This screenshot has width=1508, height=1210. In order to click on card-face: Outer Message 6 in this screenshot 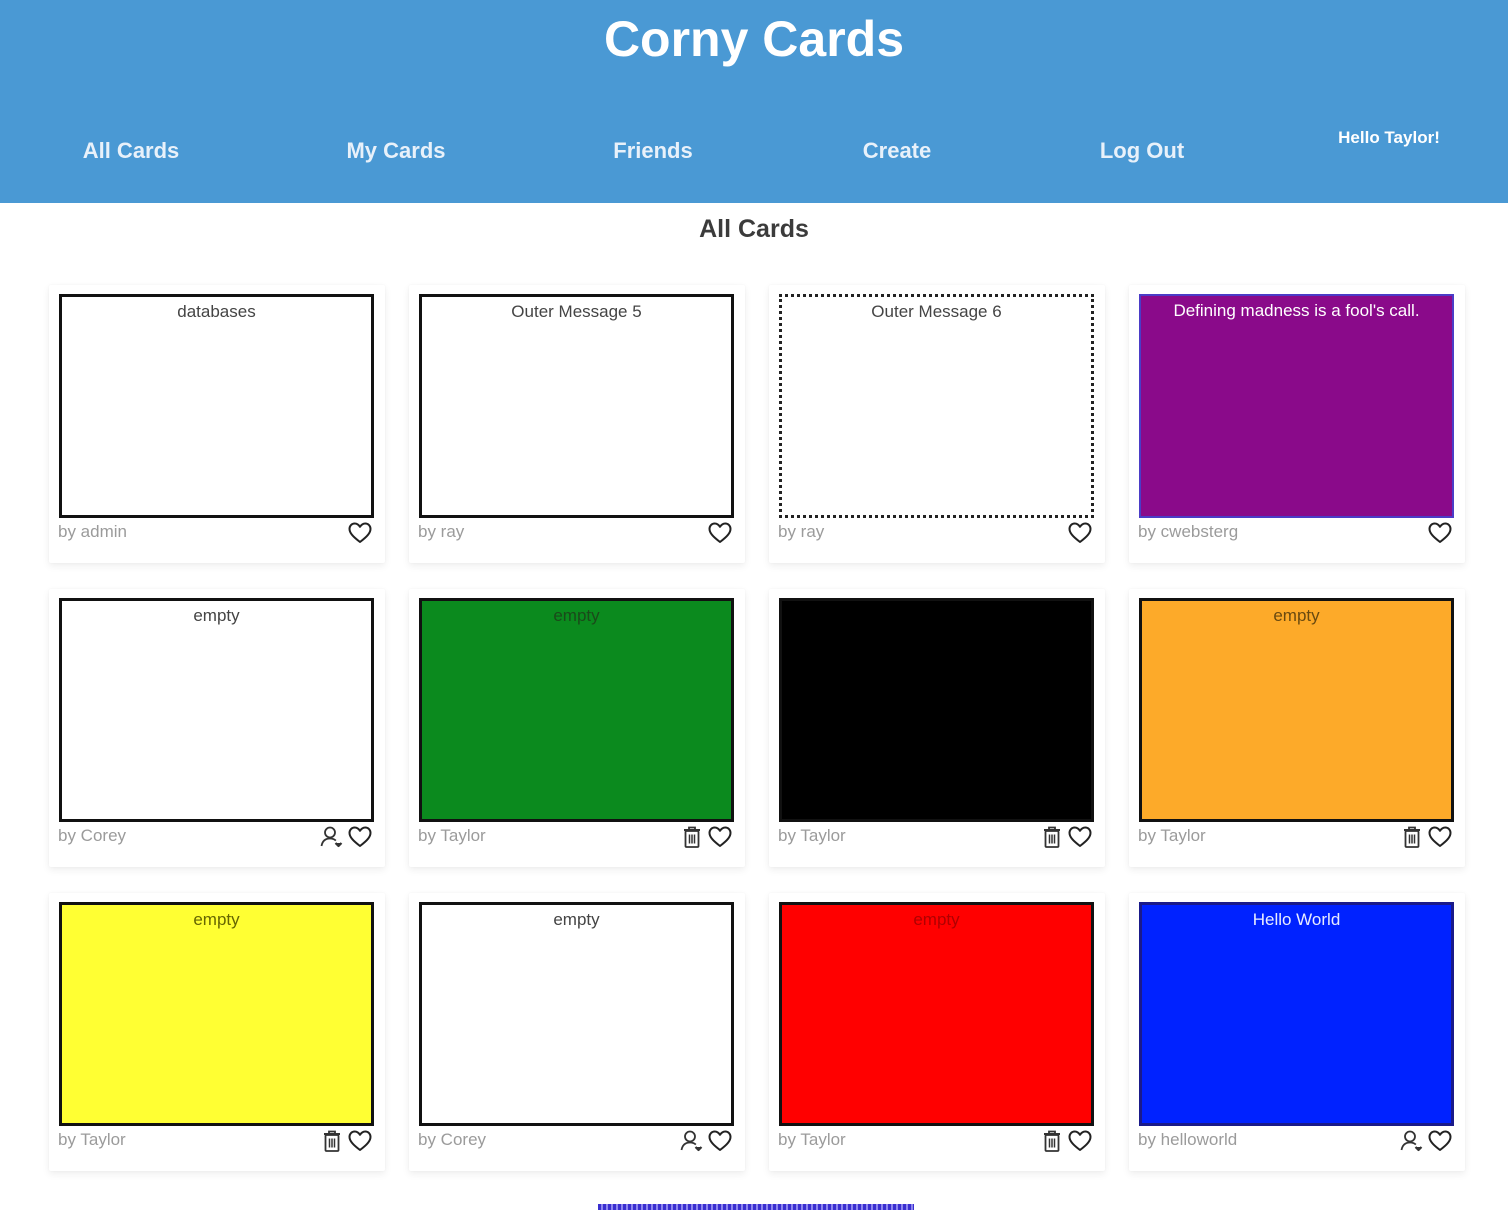, I will do `click(936, 406)`.